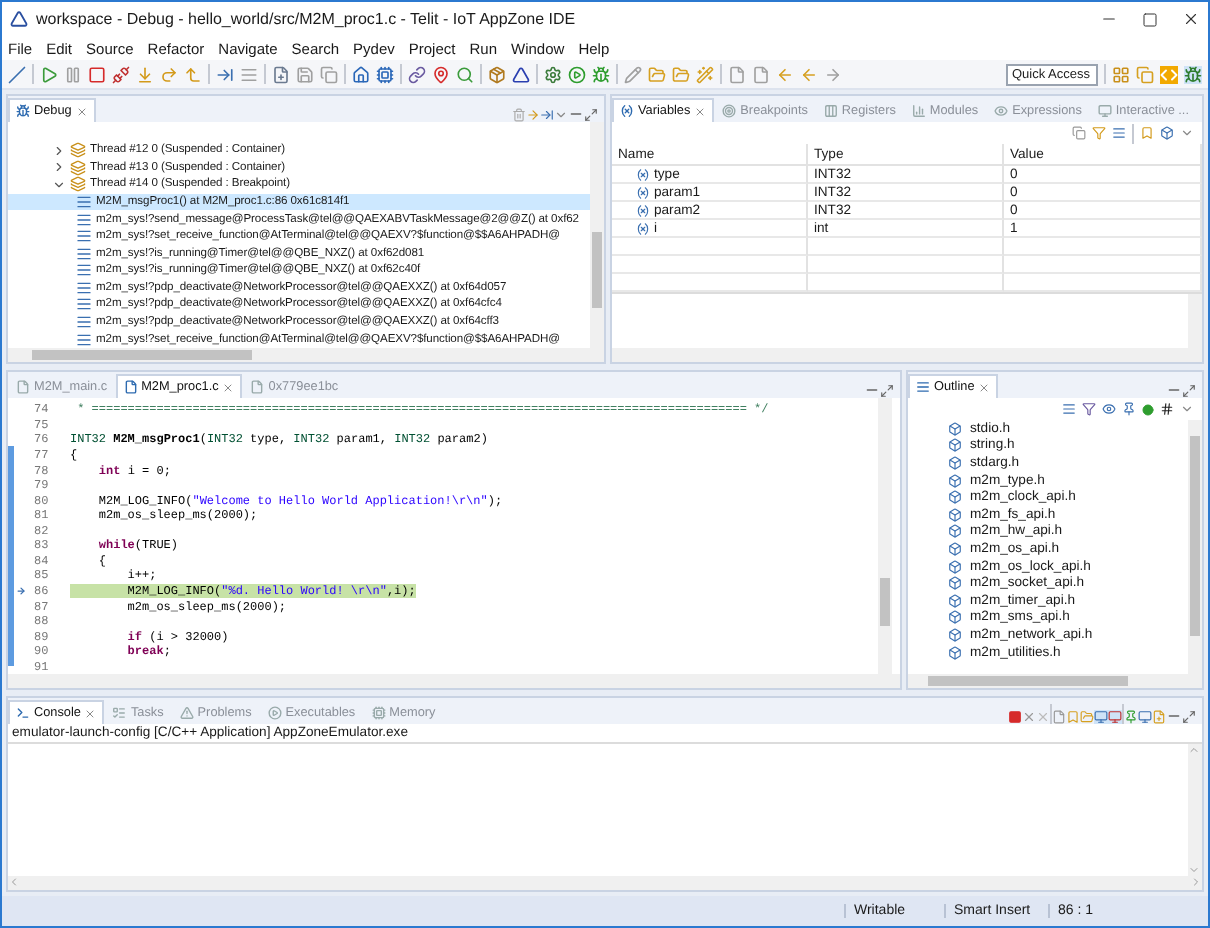 This screenshot has height=928, width=1210. Describe the element at coordinates (1109, 409) in the screenshot. I see `hide-fields-icon` at that location.